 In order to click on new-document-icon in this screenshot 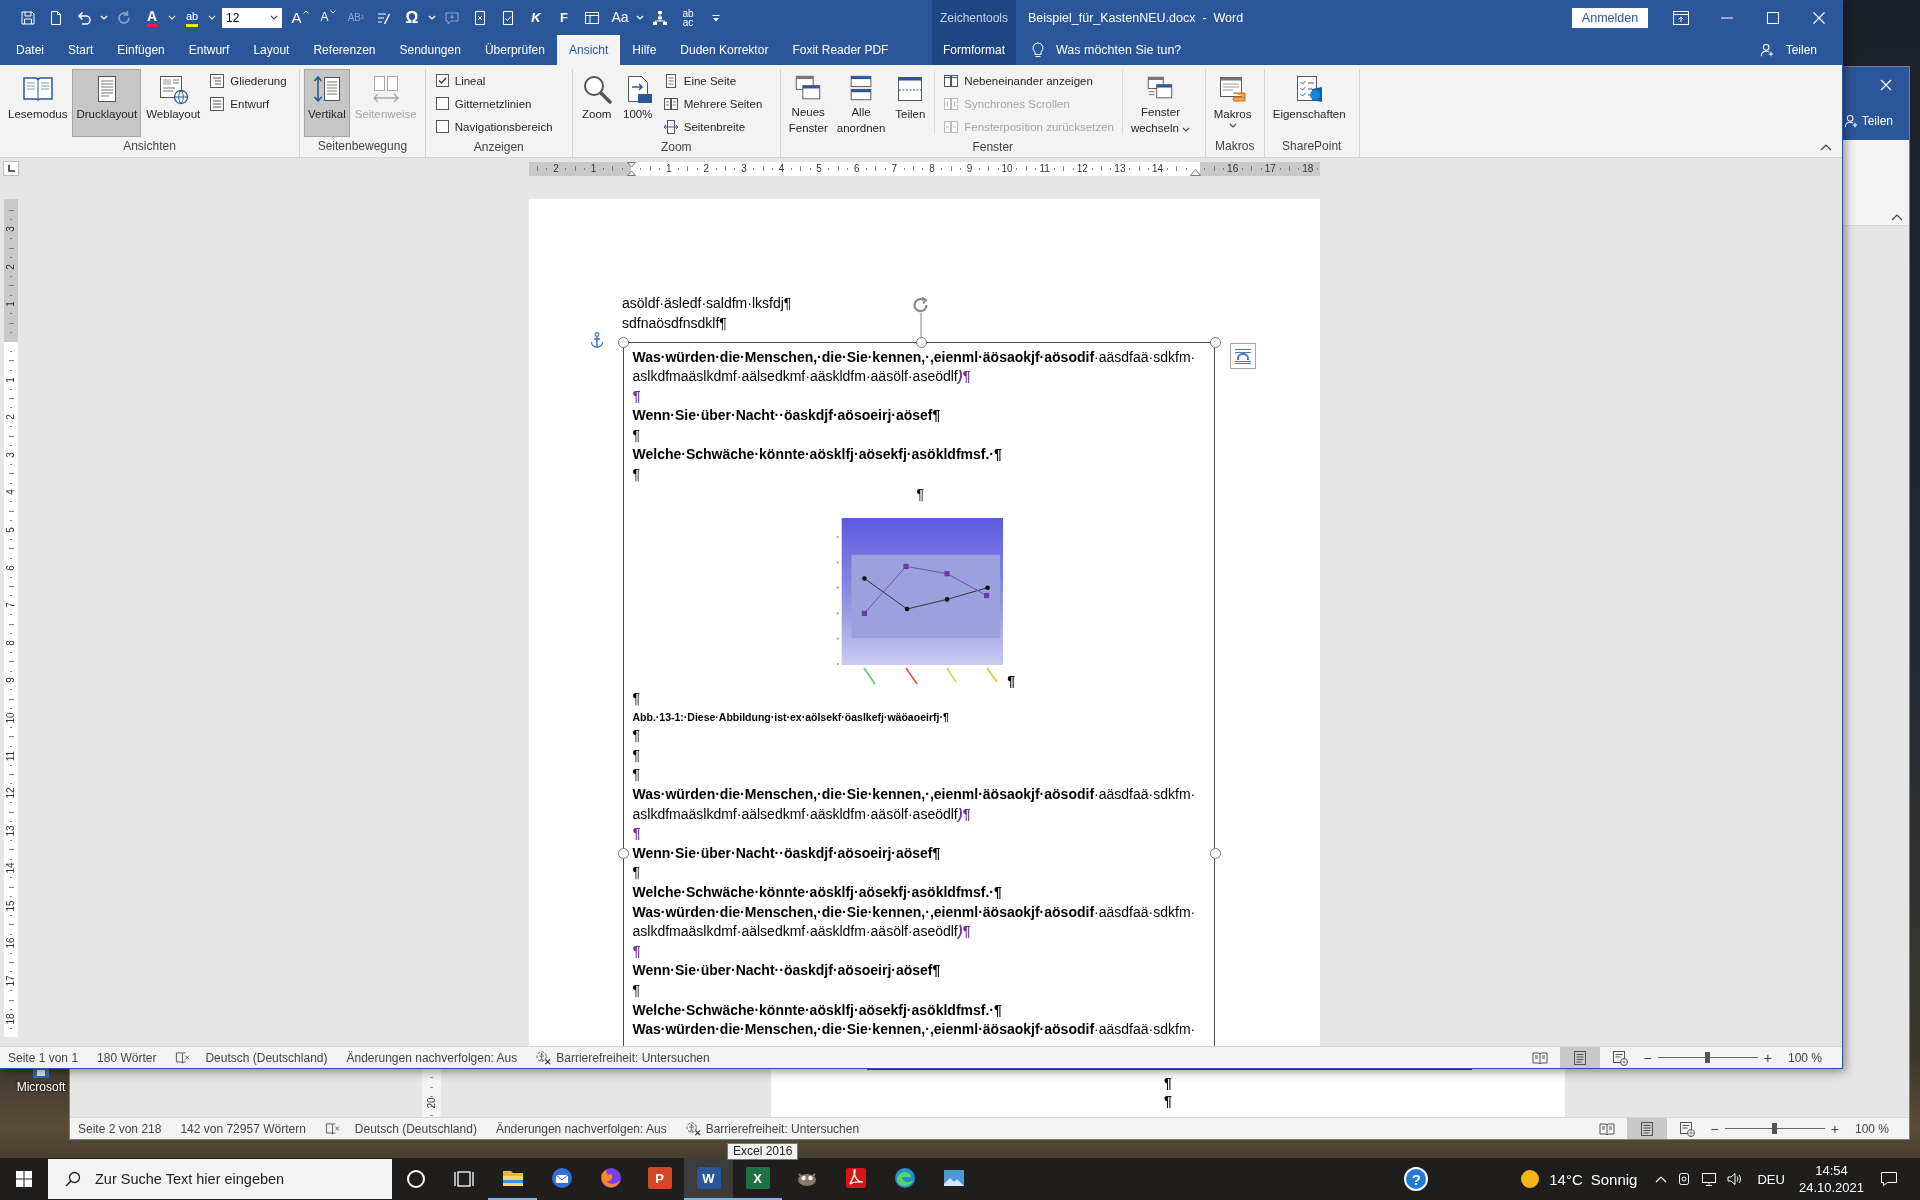, I will do `click(56, 17)`.